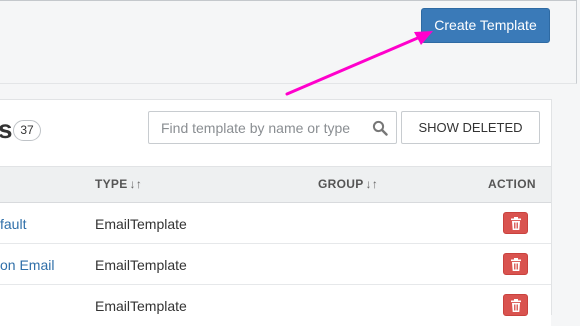 This screenshot has height=326, width=580. What do you see at coordinates (275, 184) in the screenshot?
I see `table-header: TYPE ↓↑ GROUP ↓↑ ACTION` at bounding box center [275, 184].